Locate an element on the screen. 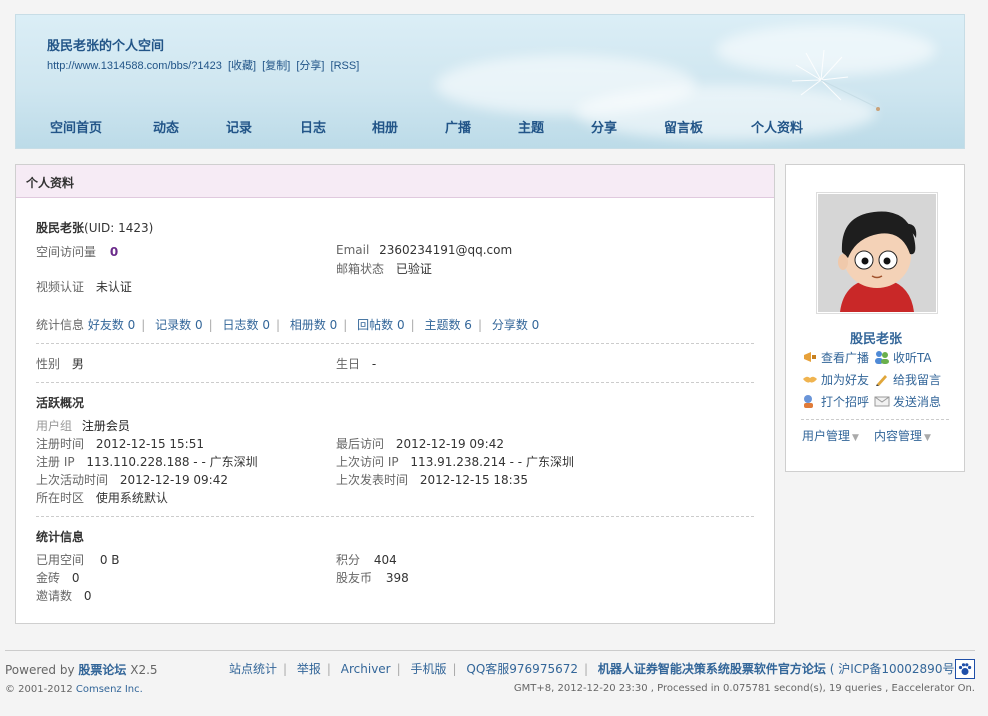  reg-time-row: 注册时间 2012-12-15 15:51 is located at coordinates (120, 443).